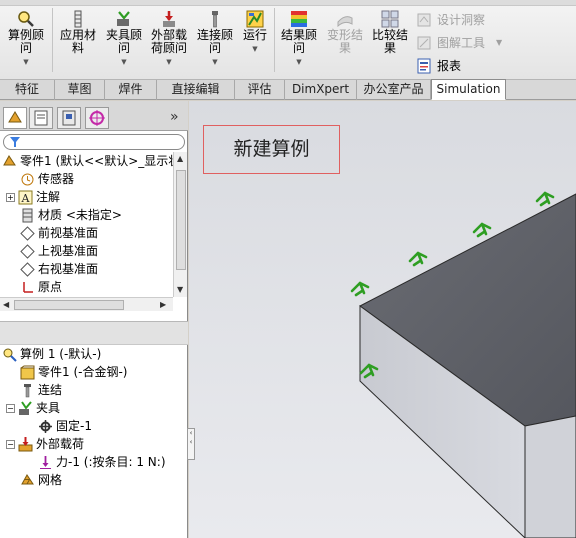 This screenshot has height=538, width=576. What do you see at coordinates (26, 198) in the screenshot?
I see `svg-text: A` at bounding box center [26, 198].